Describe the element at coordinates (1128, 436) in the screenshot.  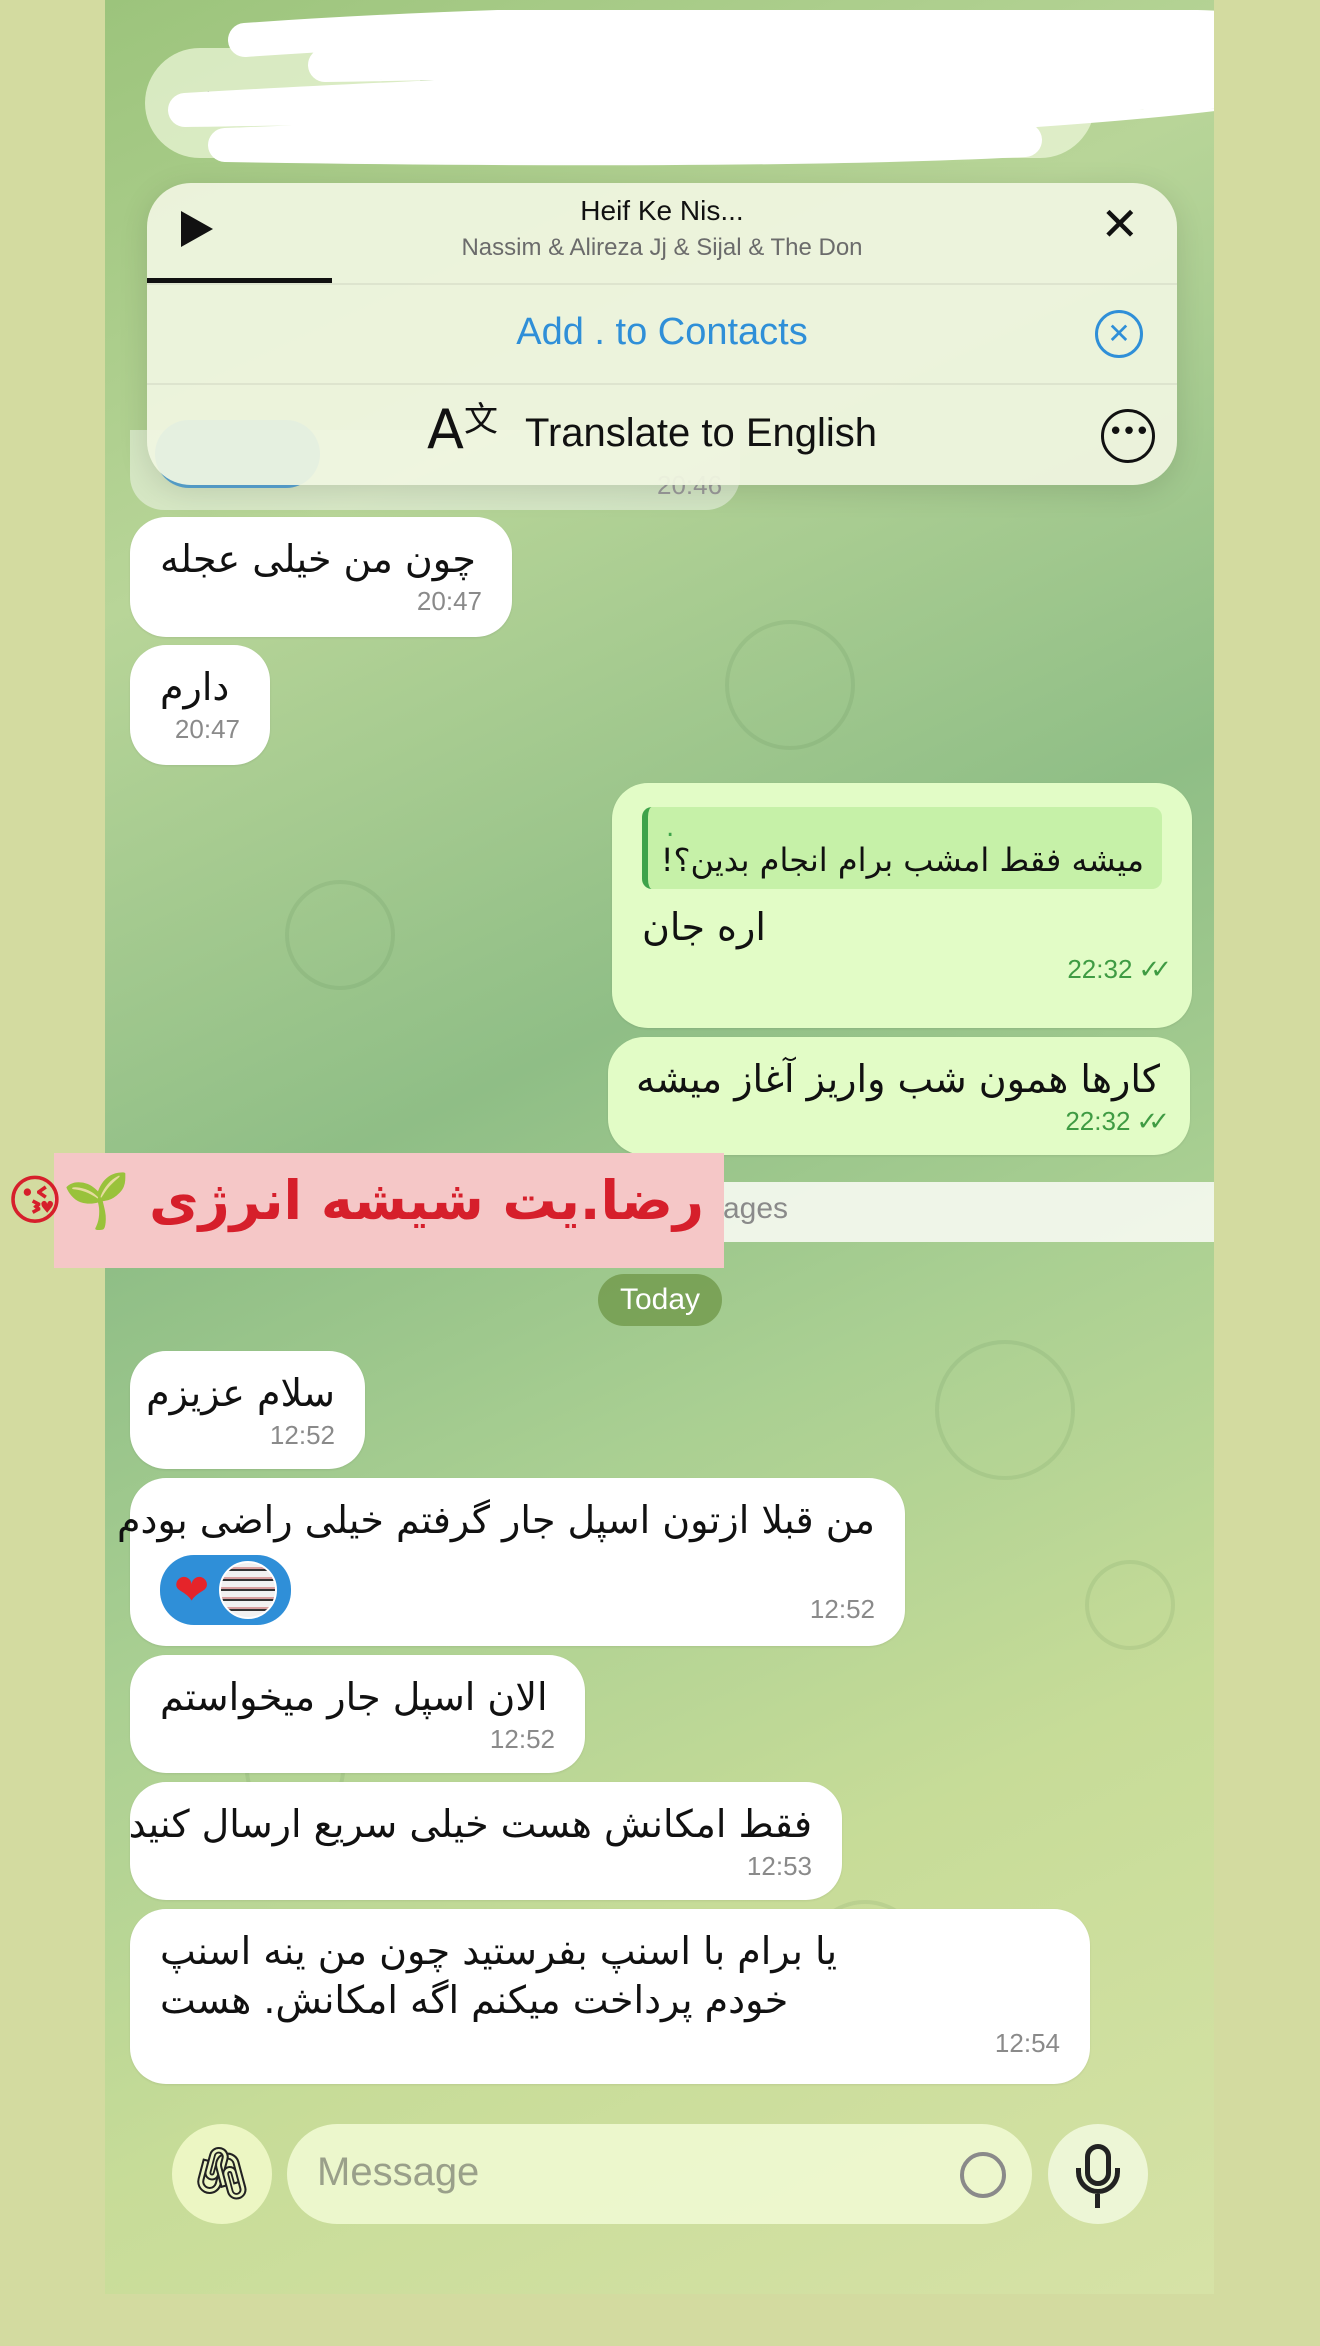
I see `more-options-icon: •••` at that location.